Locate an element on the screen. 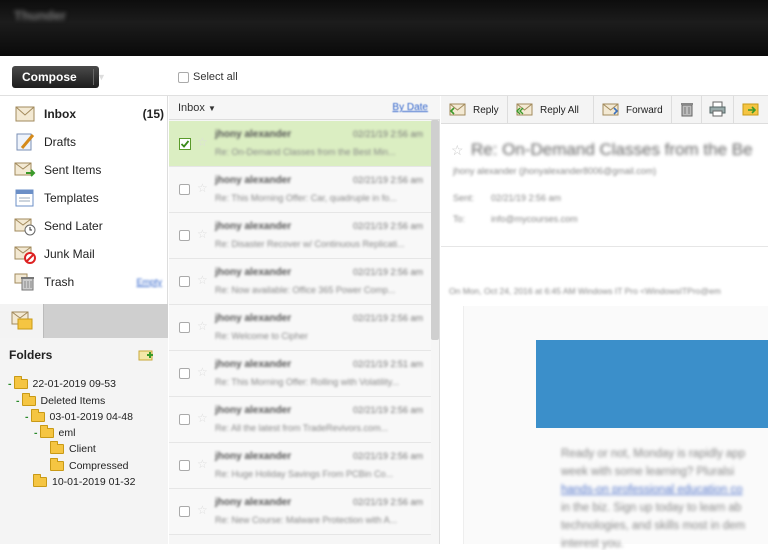 Image resolution: width=768 pixels, height=550 pixels. folder-tree-item: Client is located at coordinates (73, 448).